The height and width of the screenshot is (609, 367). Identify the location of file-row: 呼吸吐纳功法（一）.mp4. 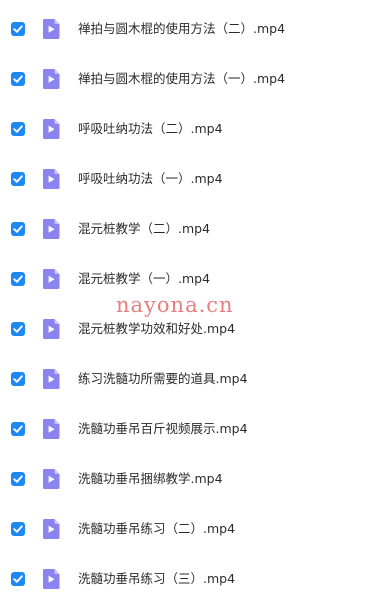
(183, 179).